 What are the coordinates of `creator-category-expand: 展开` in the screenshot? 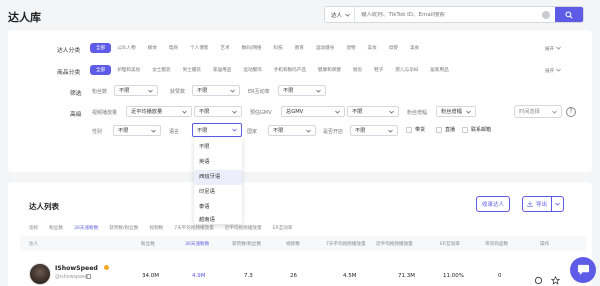 It's located at (553, 49).